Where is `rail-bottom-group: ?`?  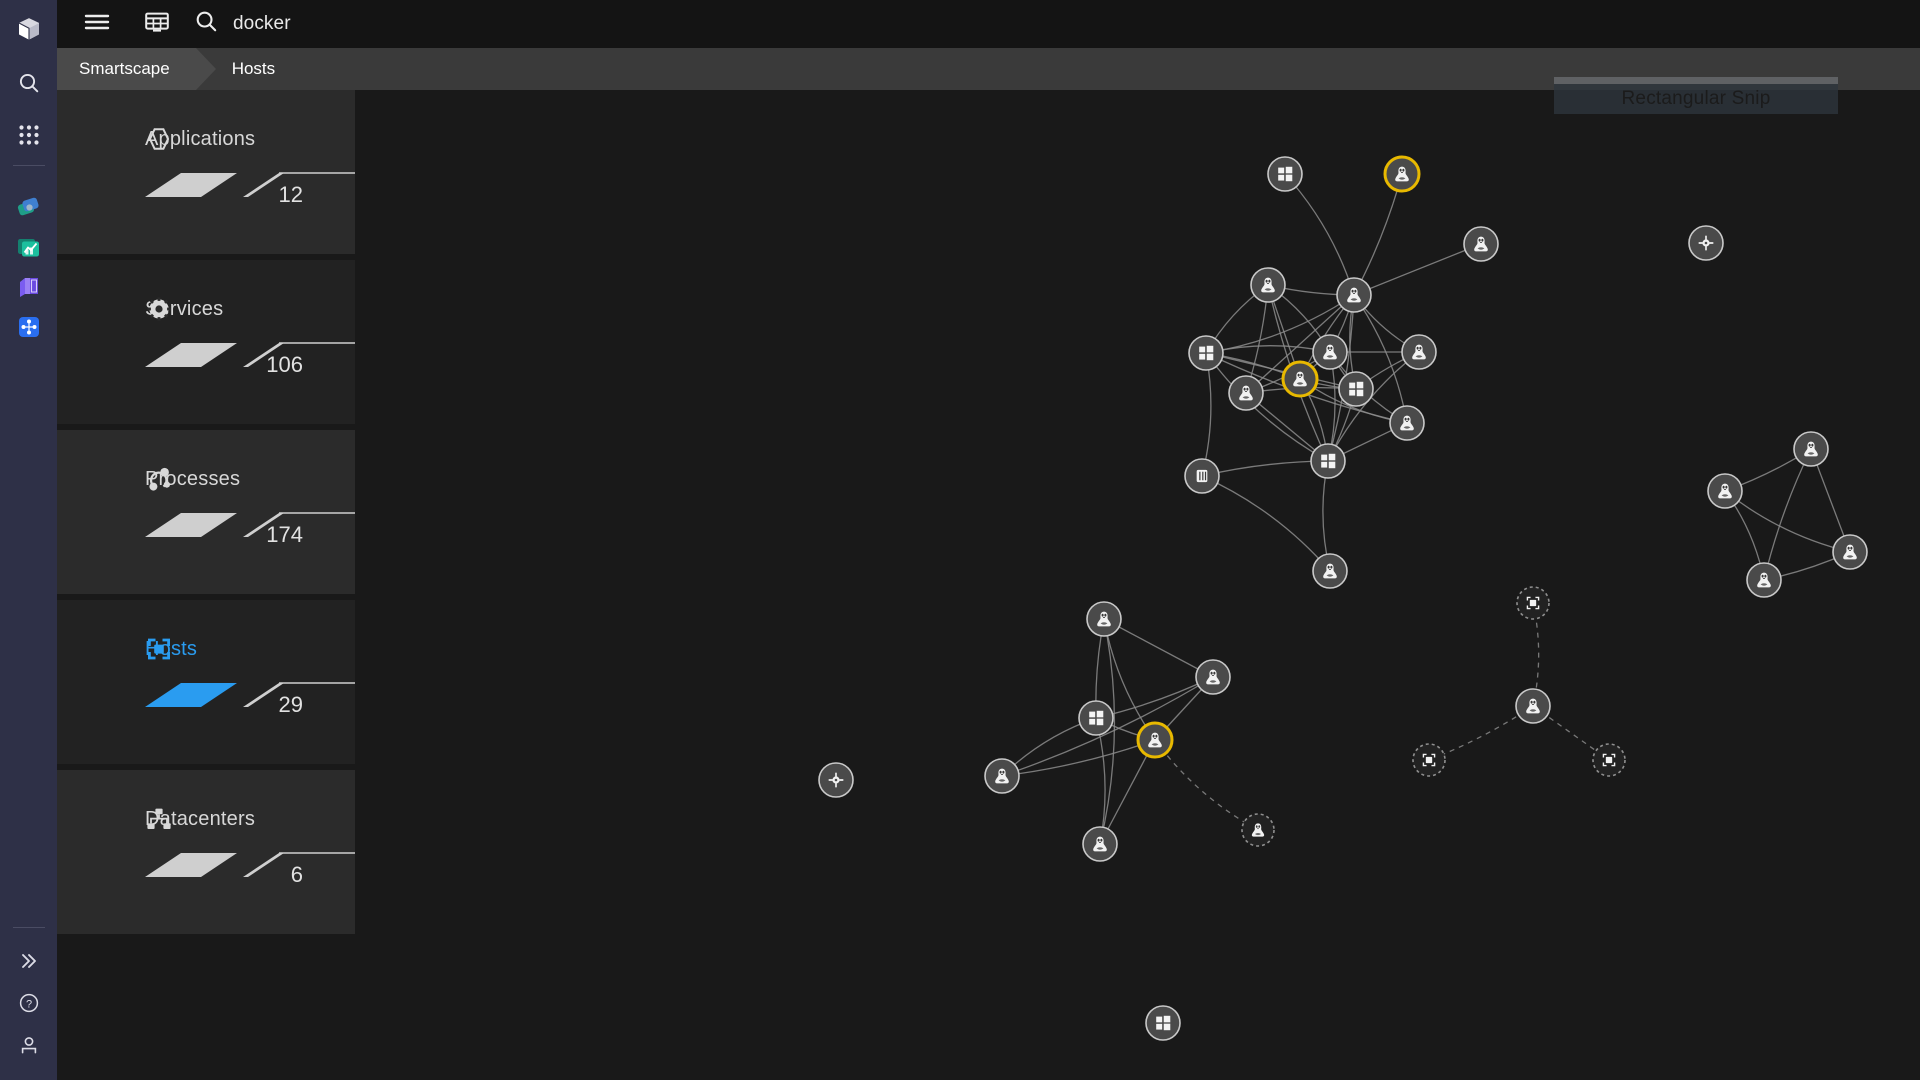
rail-bottom-group: ? is located at coordinates (28, 1003).